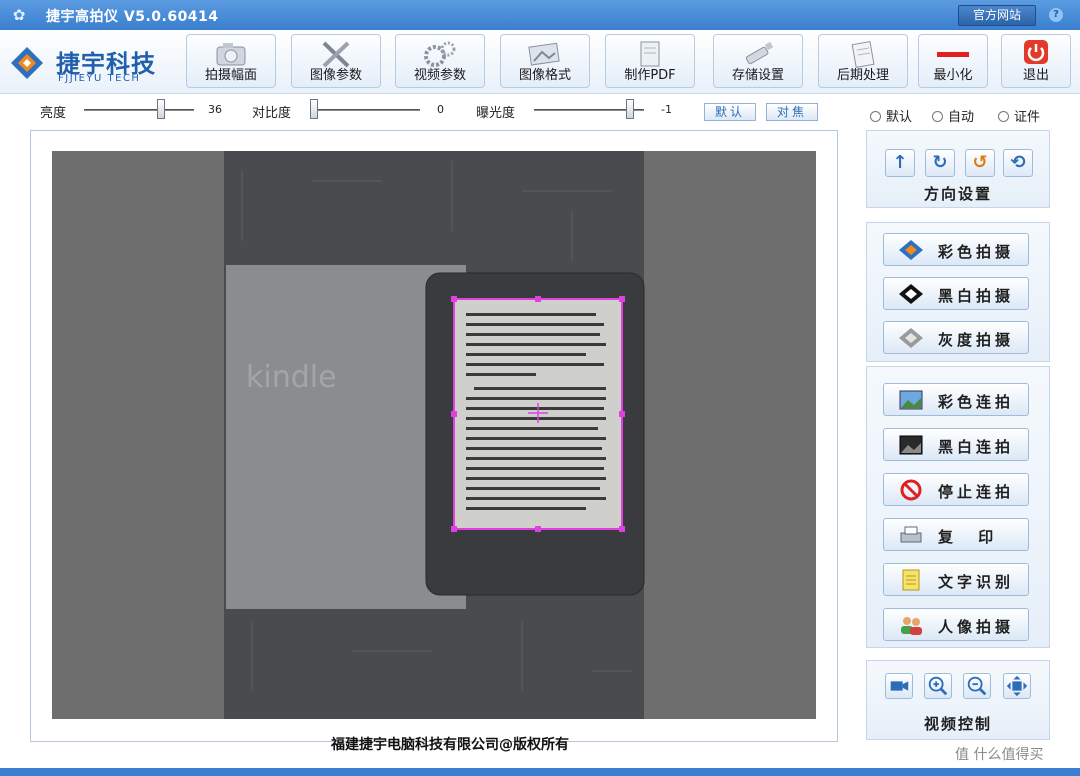 Image resolution: width=1080 pixels, height=776 pixels. What do you see at coordinates (976, 296) in the screenshot?
I see `button-label: 黑白拍摄` at bounding box center [976, 296].